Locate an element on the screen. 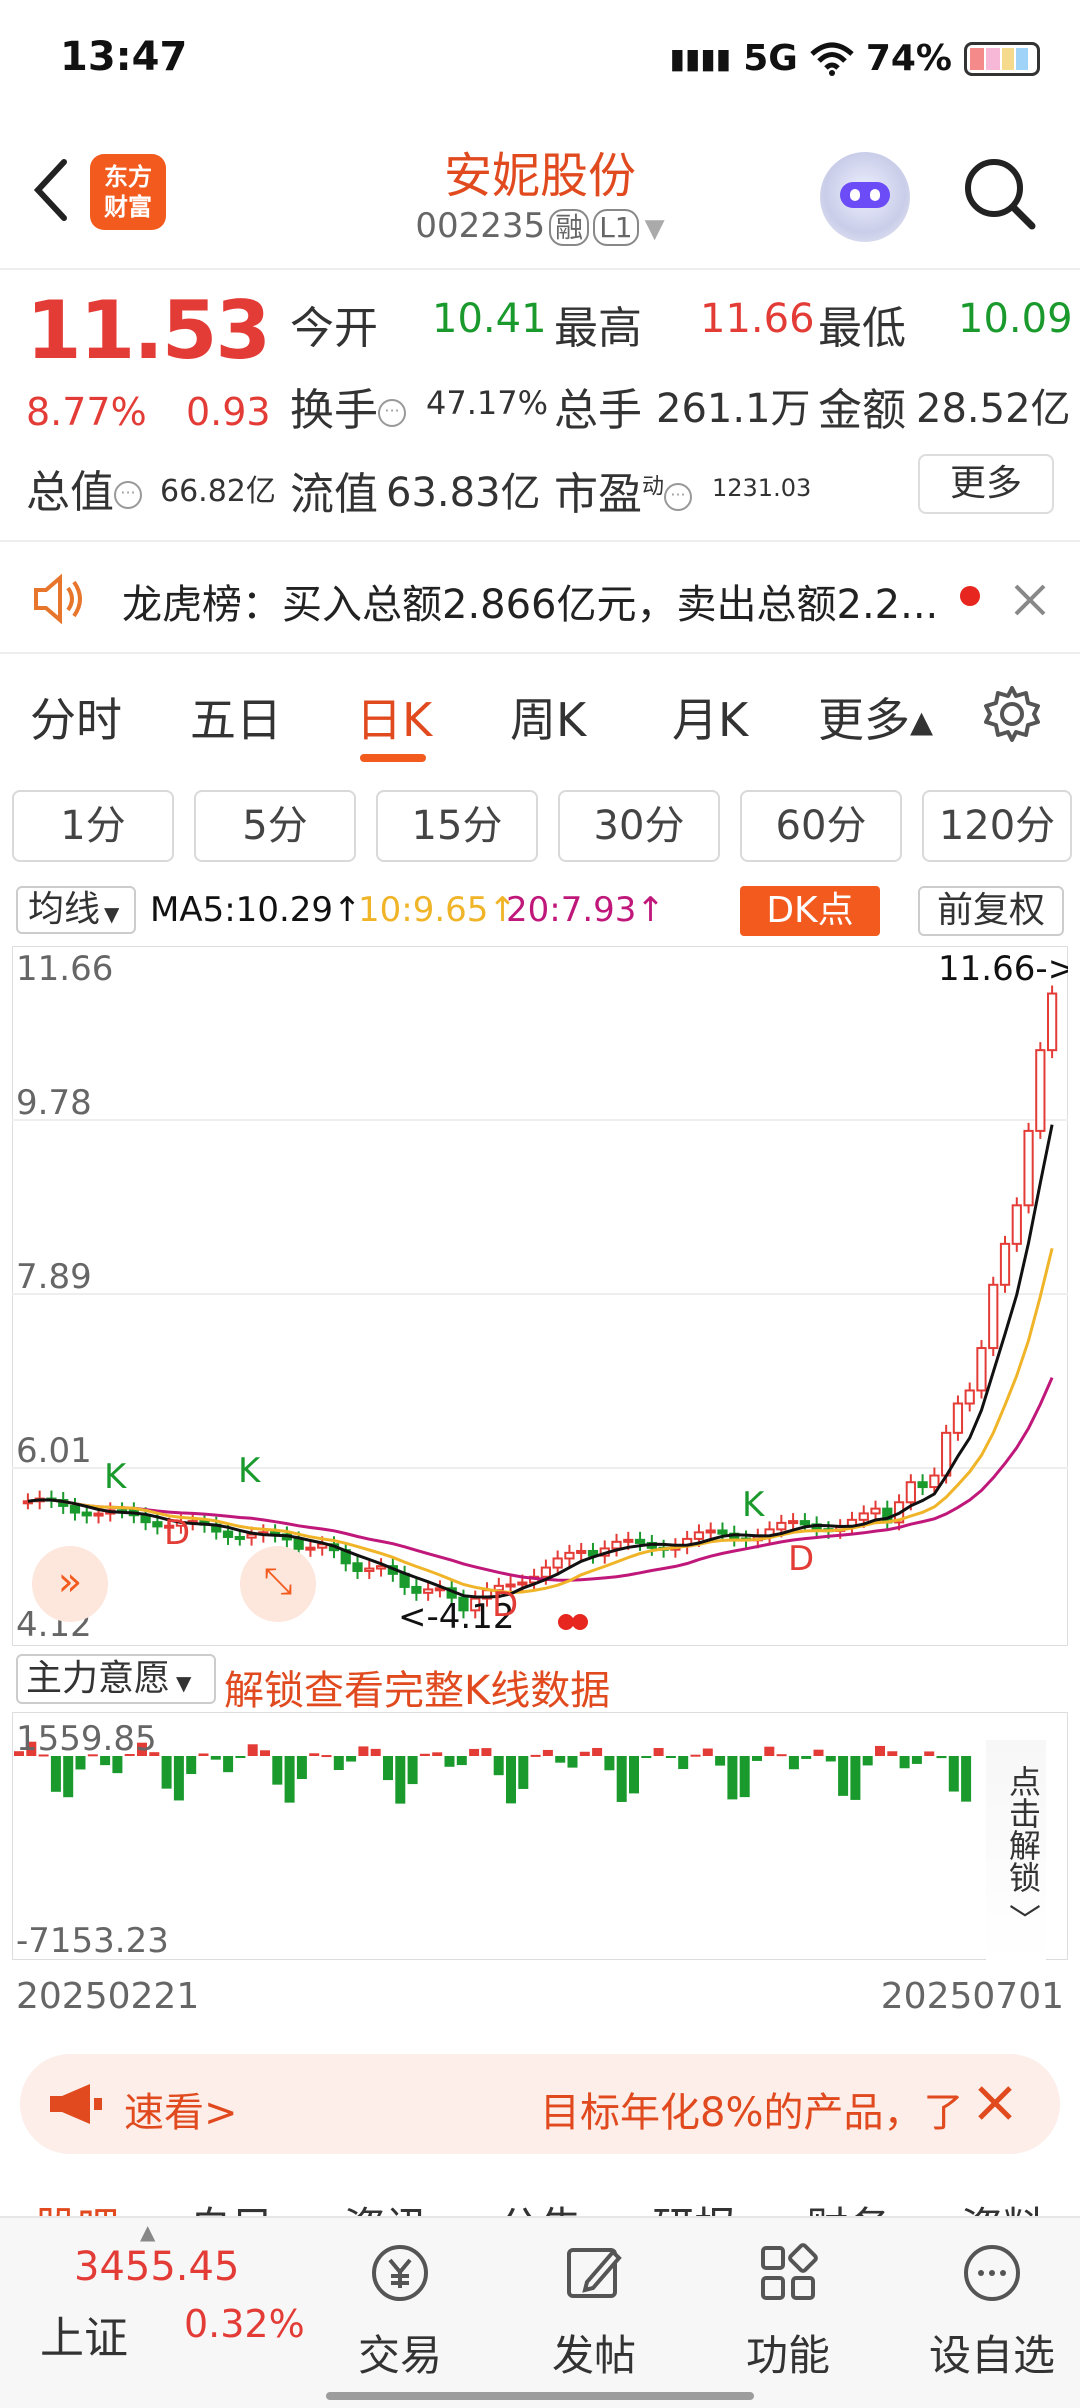  promo-quick-link: 速看> is located at coordinates (181, 2109).